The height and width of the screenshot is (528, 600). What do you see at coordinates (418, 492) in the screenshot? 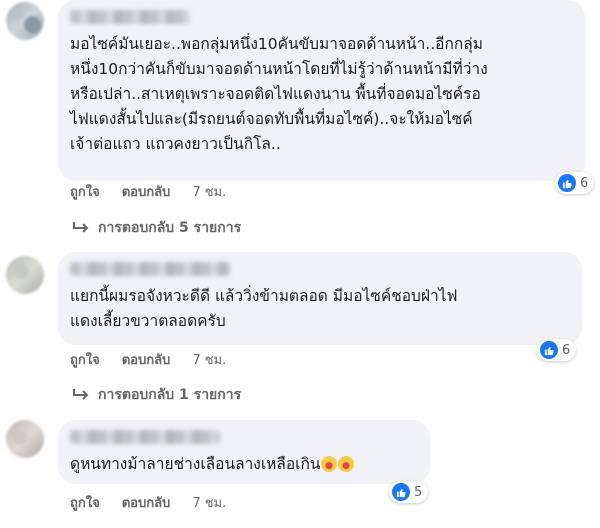
I see `reaction-count: 5` at bounding box center [418, 492].